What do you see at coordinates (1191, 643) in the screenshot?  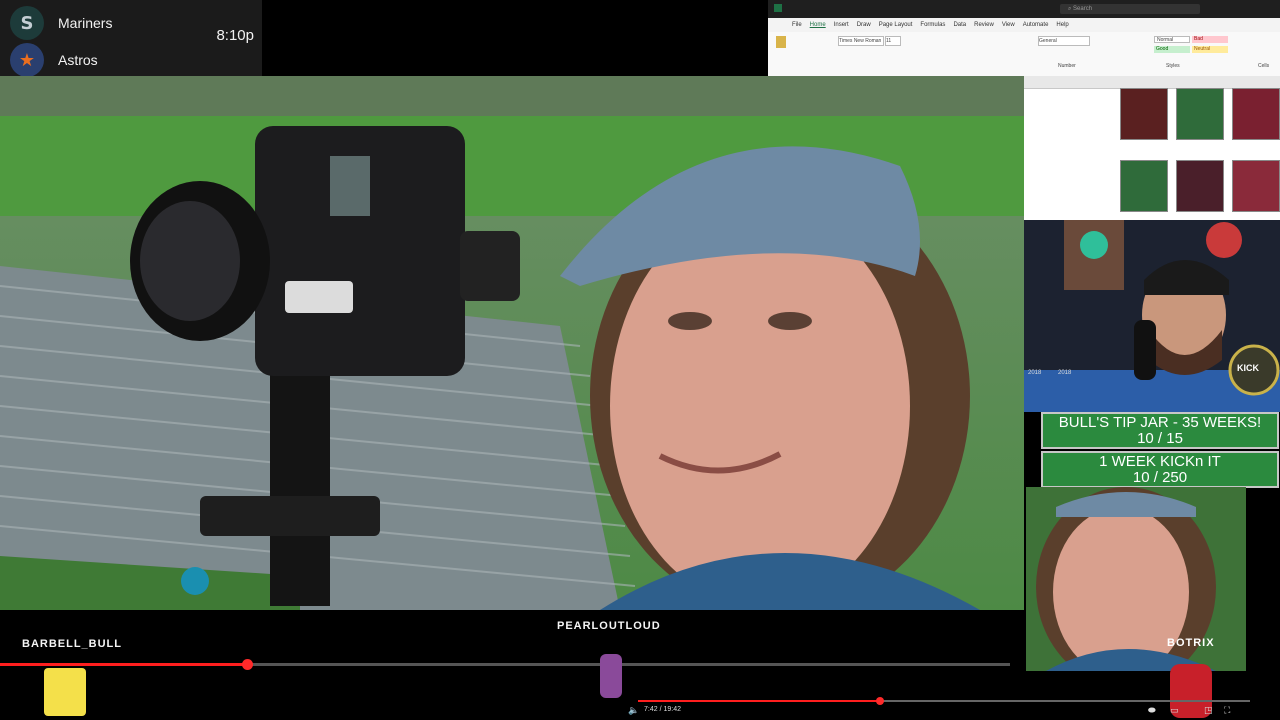 I see `user-tag-botrix: BOTRIX` at bounding box center [1191, 643].